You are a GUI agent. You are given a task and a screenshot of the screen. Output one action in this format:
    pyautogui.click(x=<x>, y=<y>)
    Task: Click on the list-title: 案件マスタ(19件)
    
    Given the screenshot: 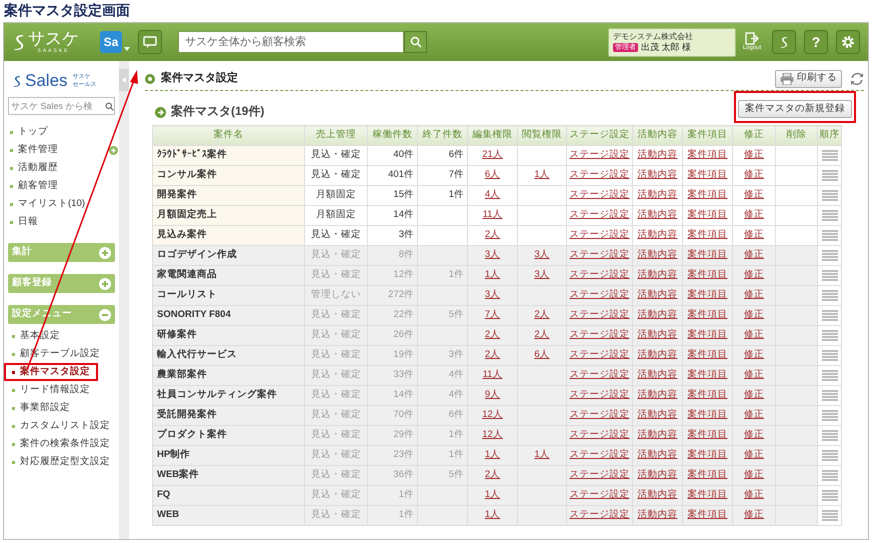 What is the action you would take?
    pyautogui.click(x=217, y=111)
    